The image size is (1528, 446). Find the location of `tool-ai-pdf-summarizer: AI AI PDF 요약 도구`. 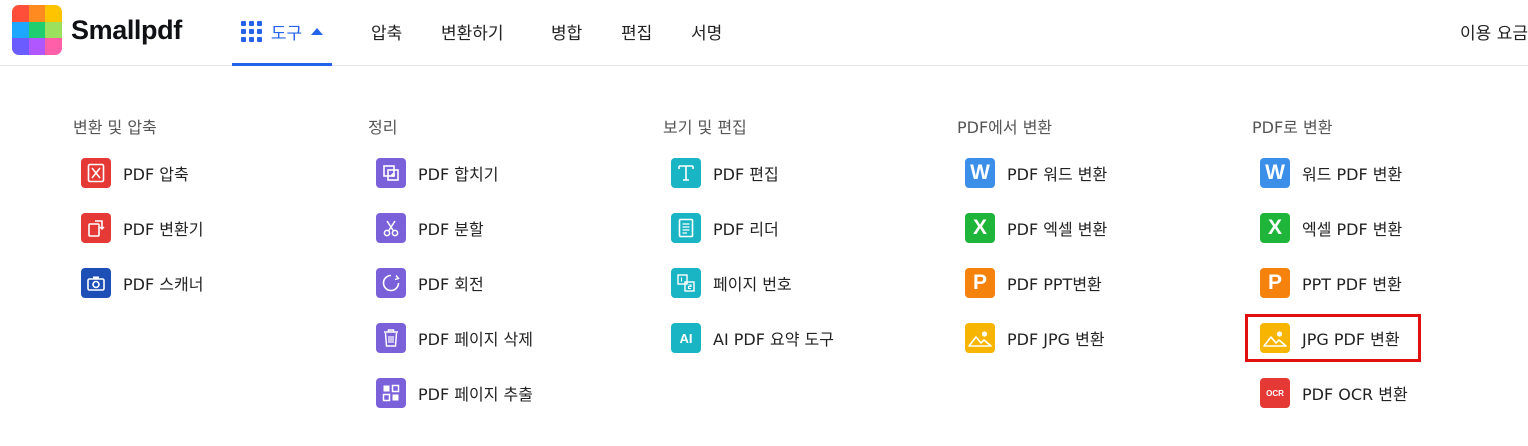

tool-ai-pdf-summarizer: AI AI PDF 요약 도구 is located at coordinates (752, 338).